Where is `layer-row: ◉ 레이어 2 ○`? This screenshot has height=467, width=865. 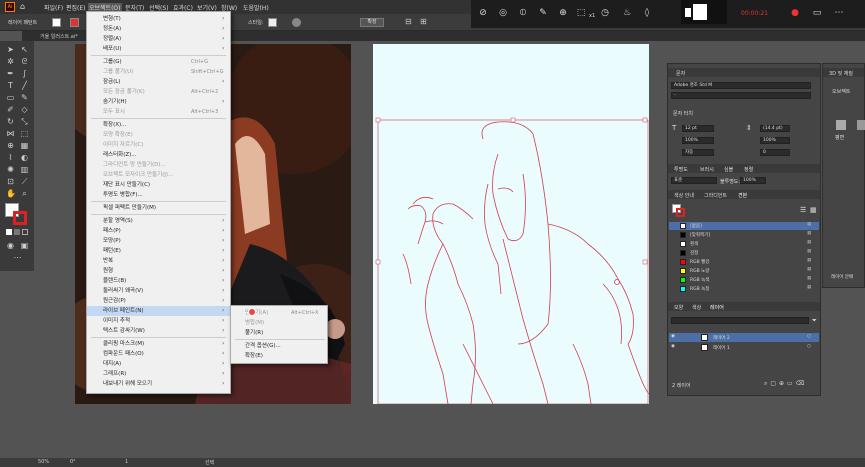 layer-row: ◉ 레이어 2 ○ is located at coordinates (744, 337).